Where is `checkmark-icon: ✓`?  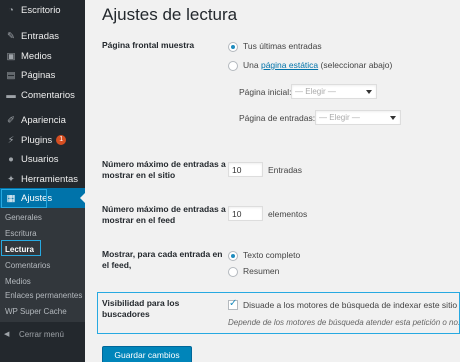 checkmark-icon: ✓ is located at coordinates (233, 303).